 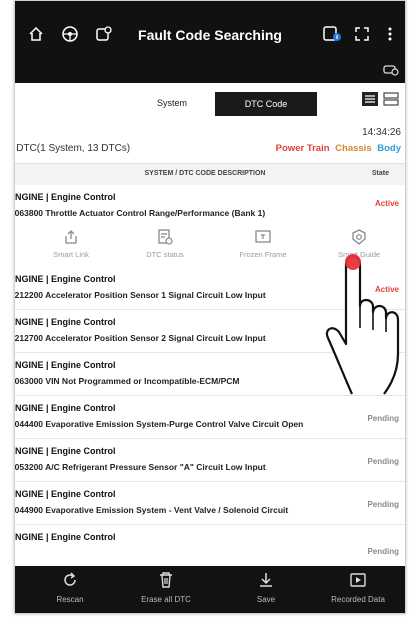 What do you see at coordinates (165, 237) in the screenshot?
I see `status-icon` at bounding box center [165, 237].